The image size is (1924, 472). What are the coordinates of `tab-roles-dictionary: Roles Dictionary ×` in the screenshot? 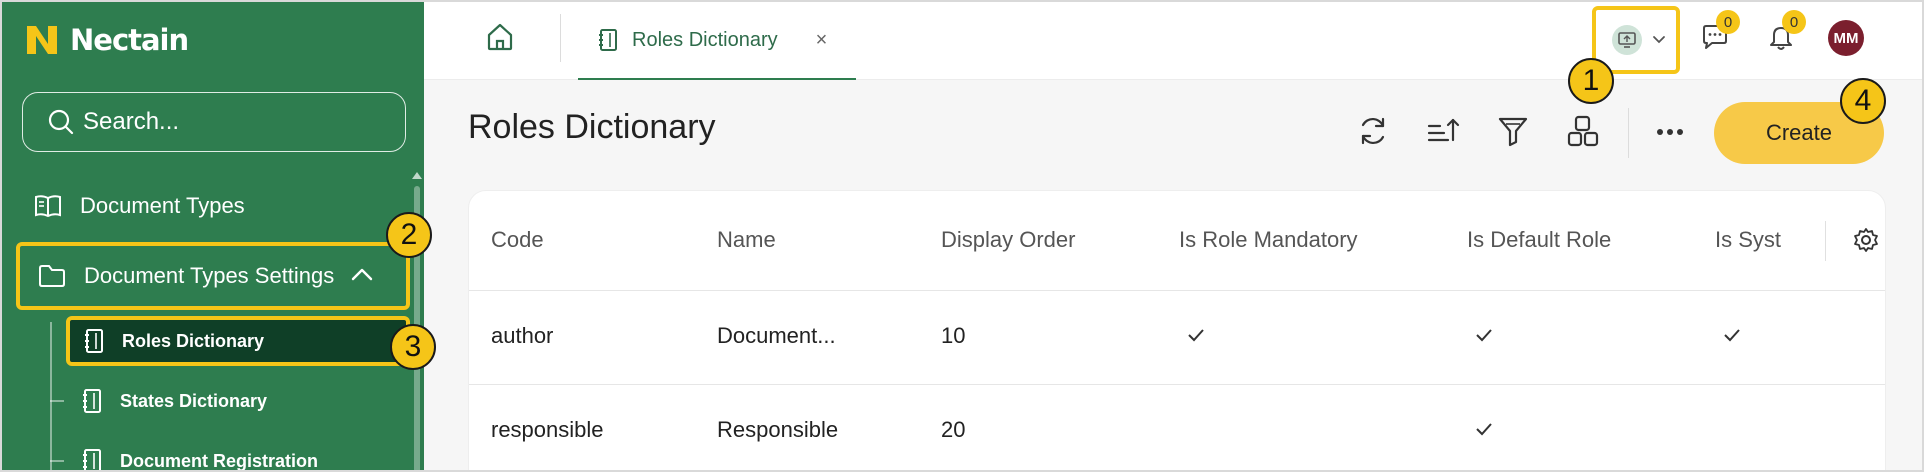 It's located at (717, 41).